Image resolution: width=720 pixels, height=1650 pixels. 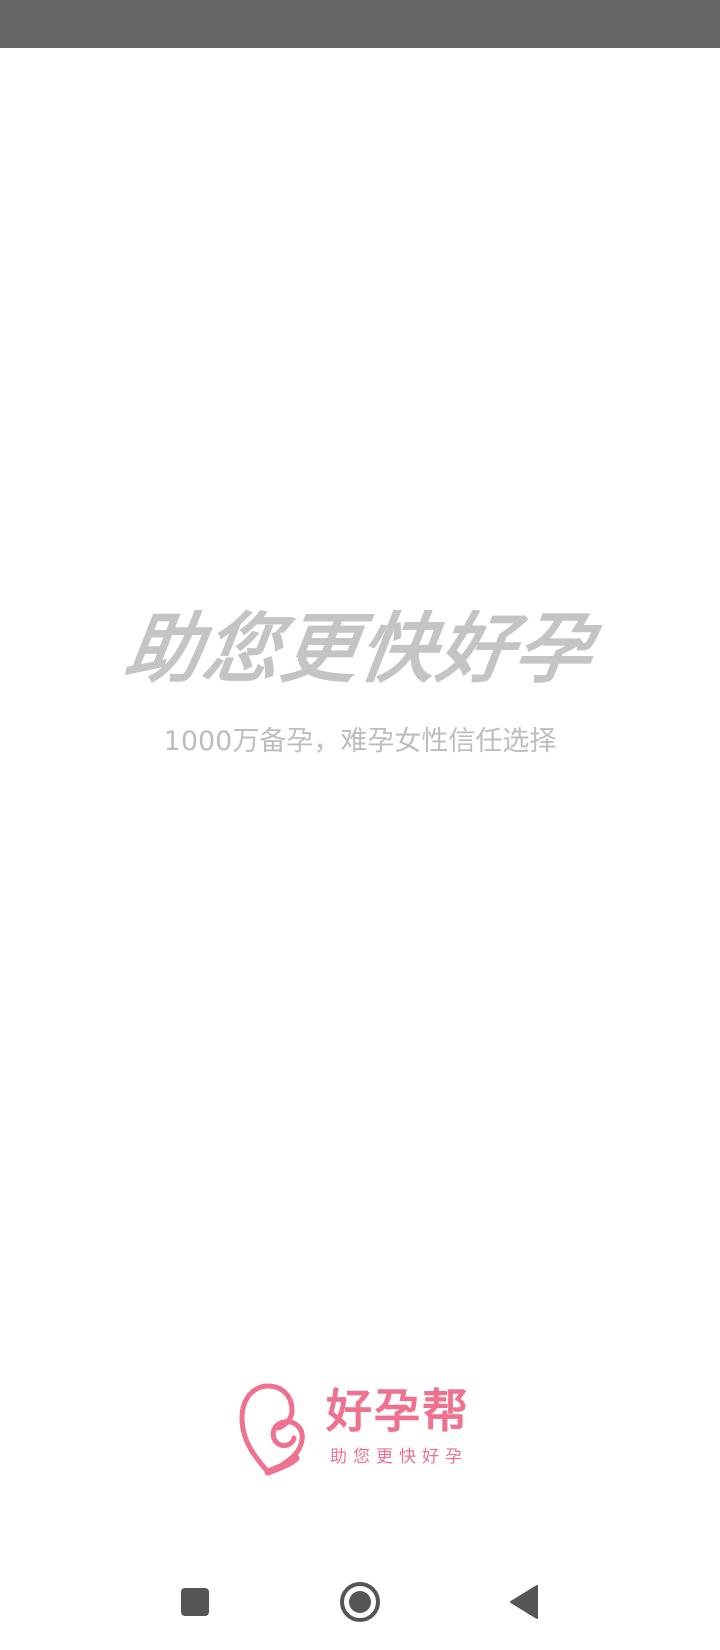 What do you see at coordinates (360, 24) in the screenshot?
I see `status-bar` at bounding box center [360, 24].